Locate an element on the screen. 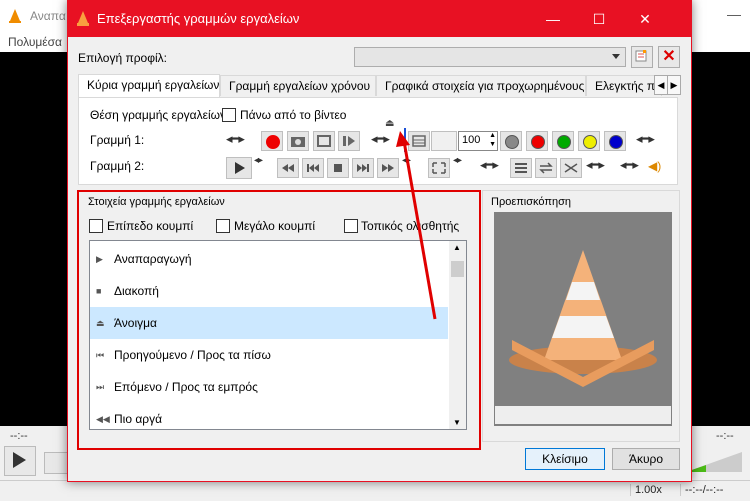 The image size is (750, 501). menu-media: Πολυμέσα is located at coordinates (35, 42).